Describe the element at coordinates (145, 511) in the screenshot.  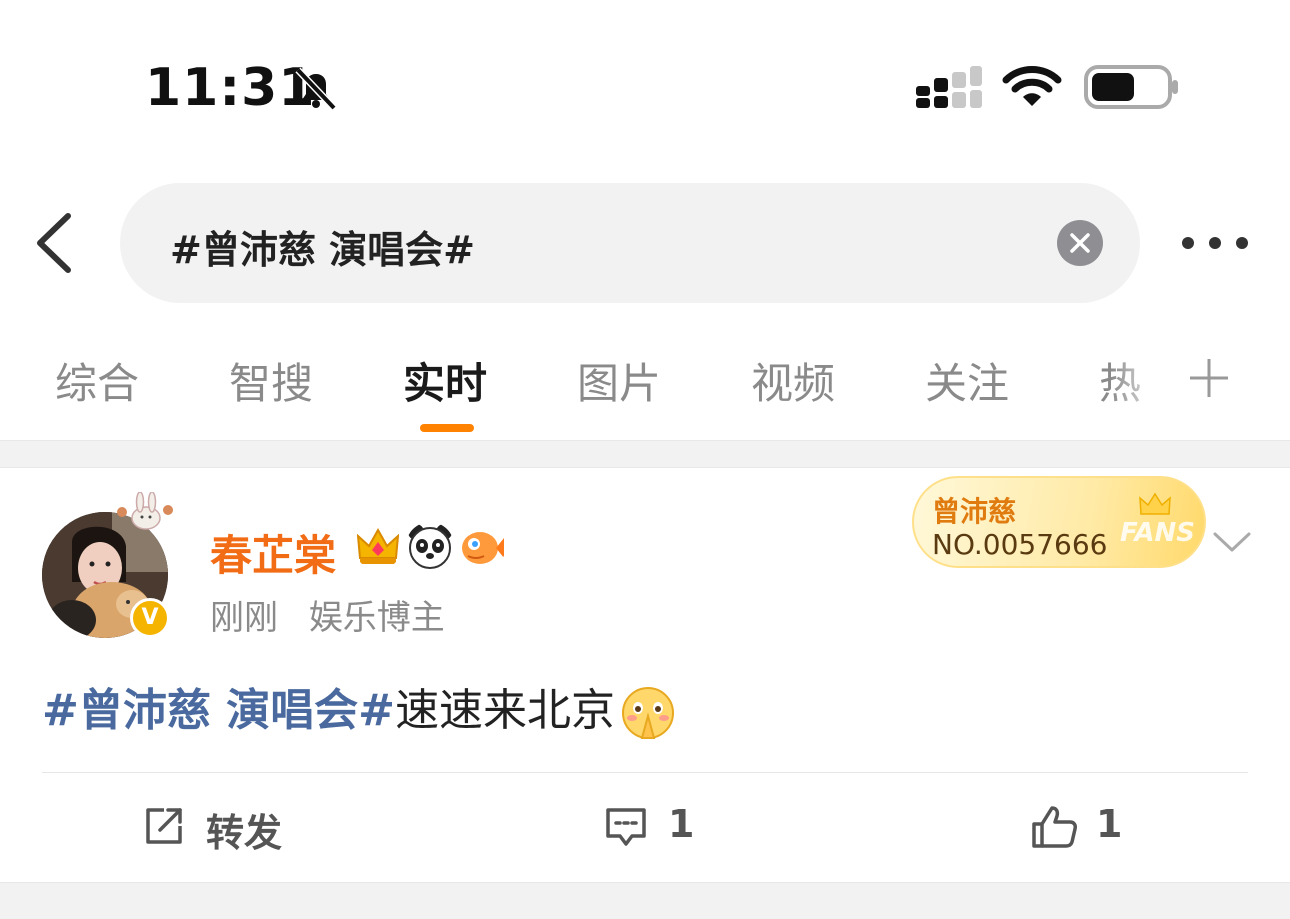
I see `rabbit-decoration-icon` at that location.